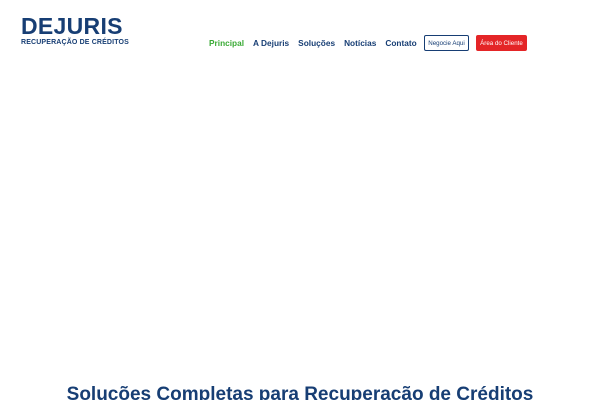 This screenshot has width=600, height=400. What do you see at coordinates (446, 43) in the screenshot?
I see `negocie-aqui-button: Negocie Aqui` at bounding box center [446, 43].